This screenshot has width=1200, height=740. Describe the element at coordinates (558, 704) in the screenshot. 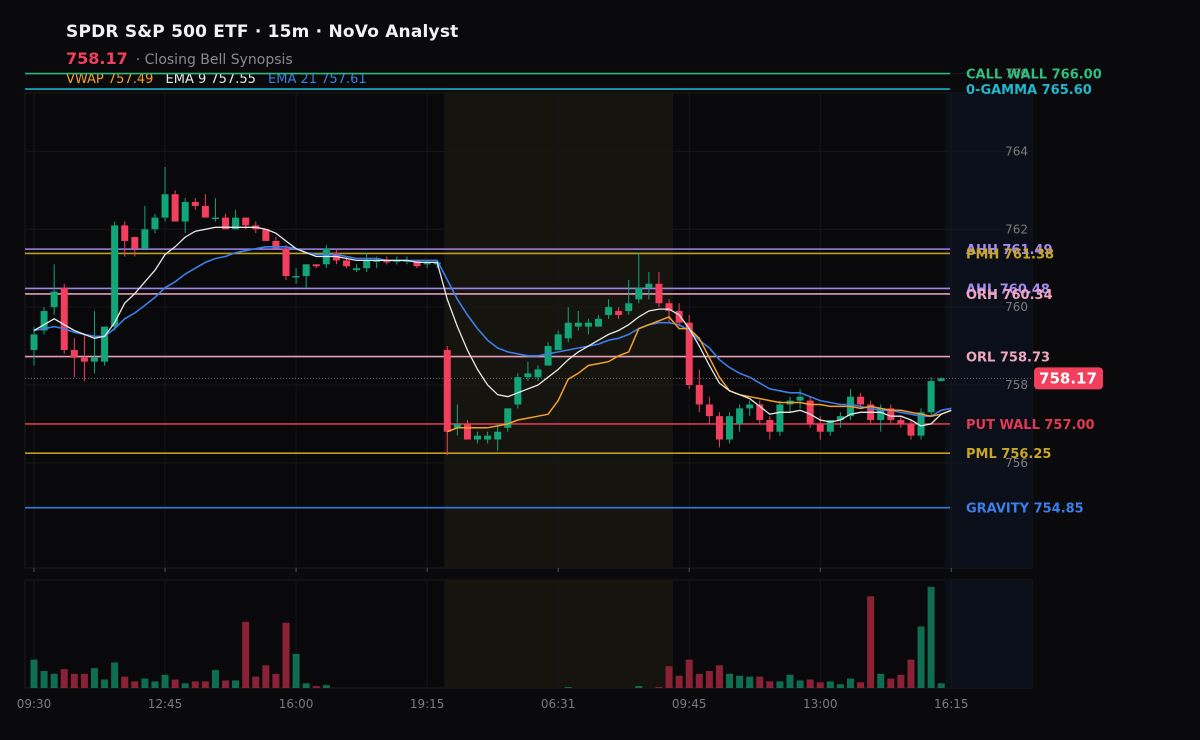

I see `x-tick-label: 06:31` at that location.